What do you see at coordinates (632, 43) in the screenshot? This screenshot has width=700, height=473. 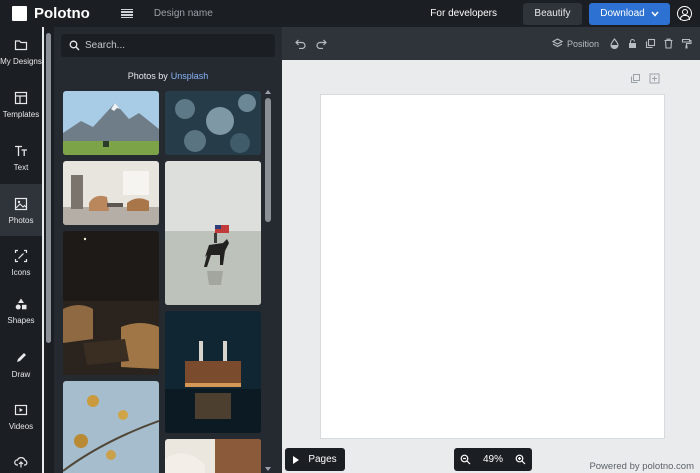 I see `lock-icon` at bounding box center [632, 43].